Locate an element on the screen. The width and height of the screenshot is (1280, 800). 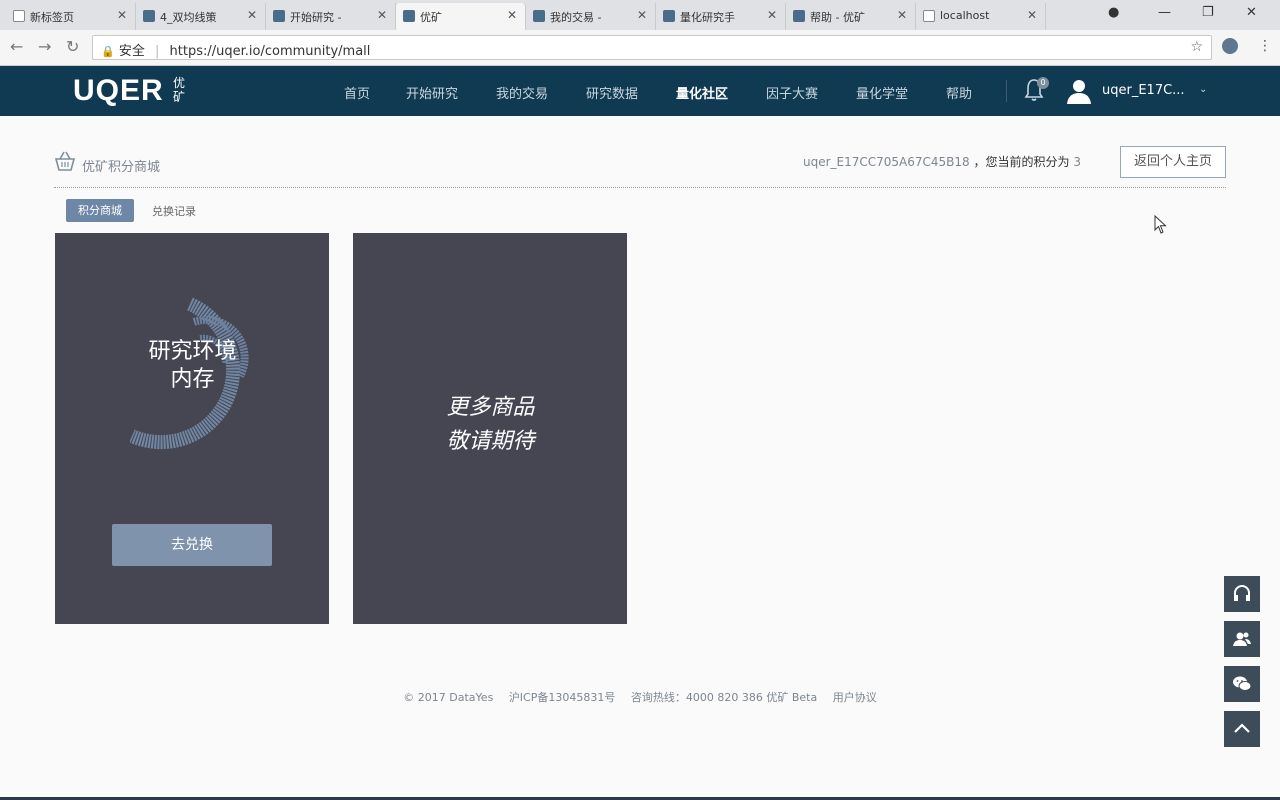
headset-icon is located at coordinates (1242, 593).